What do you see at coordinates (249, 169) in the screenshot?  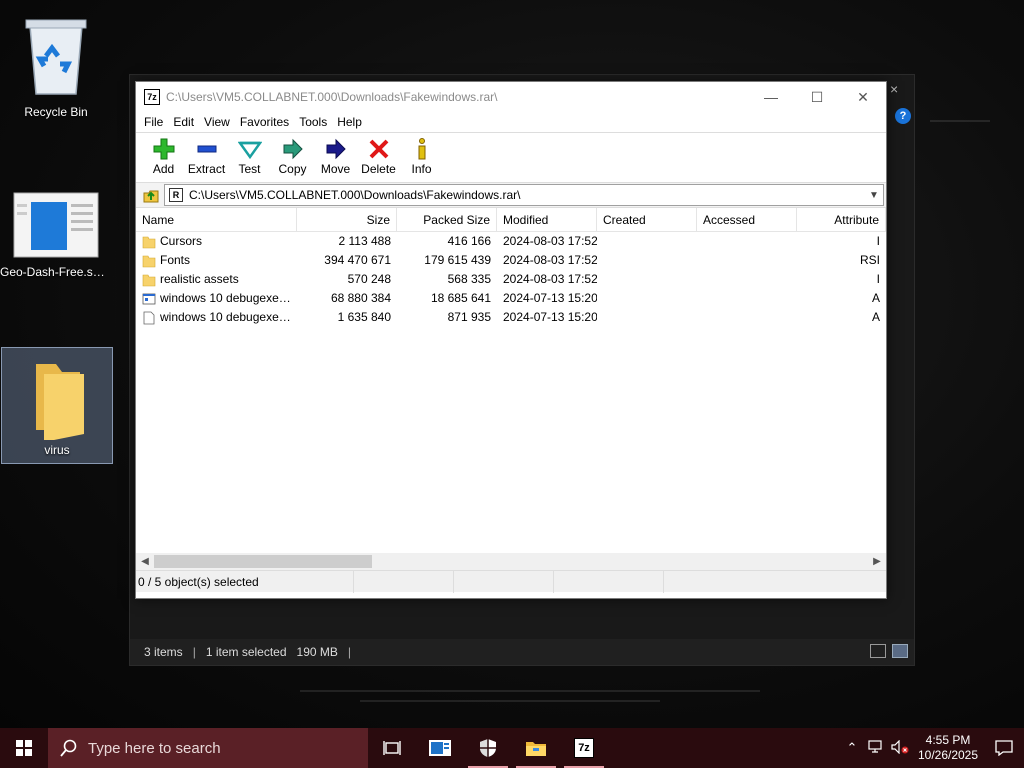 I see `test-label: Test` at bounding box center [249, 169].